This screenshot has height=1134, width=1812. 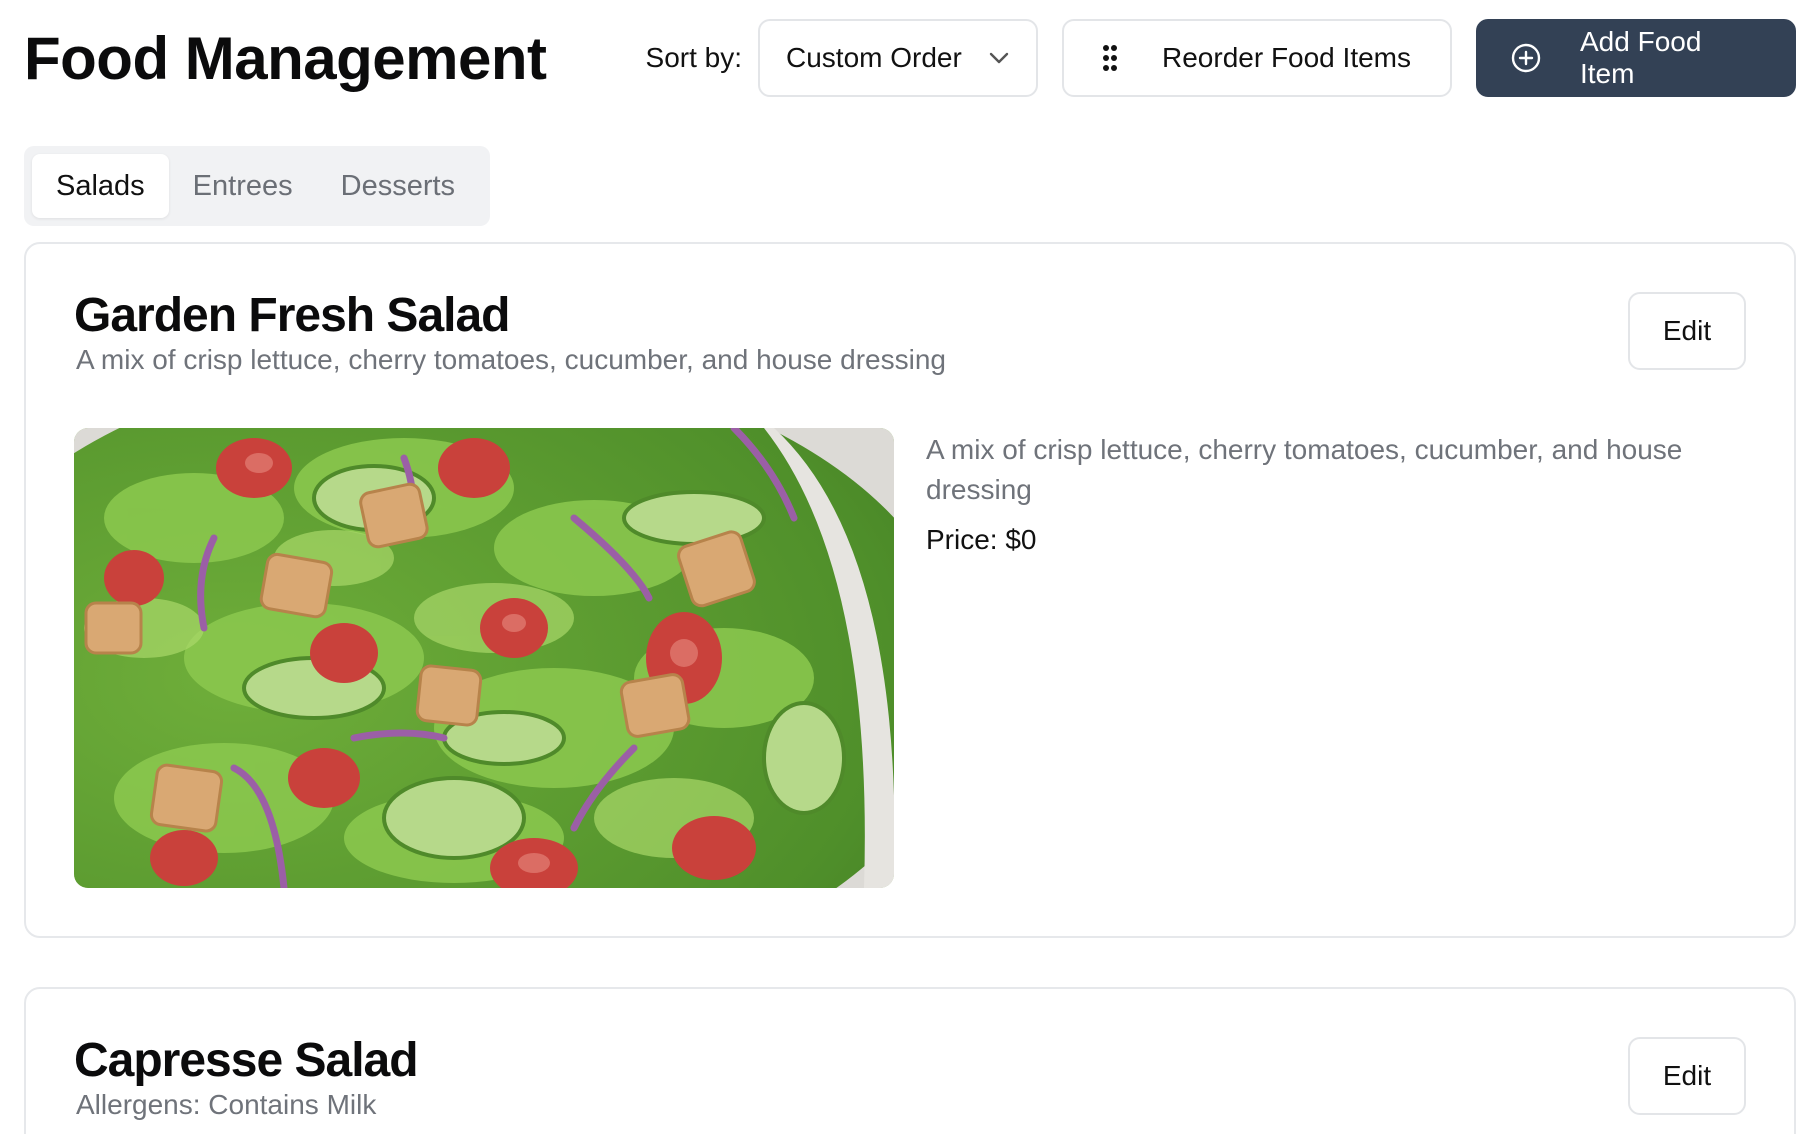 What do you see at coordinates (1286, 57) in the screenshot?
I see `reorder-button-label: Reorder Food Items` at bounding box center [1286, 57].